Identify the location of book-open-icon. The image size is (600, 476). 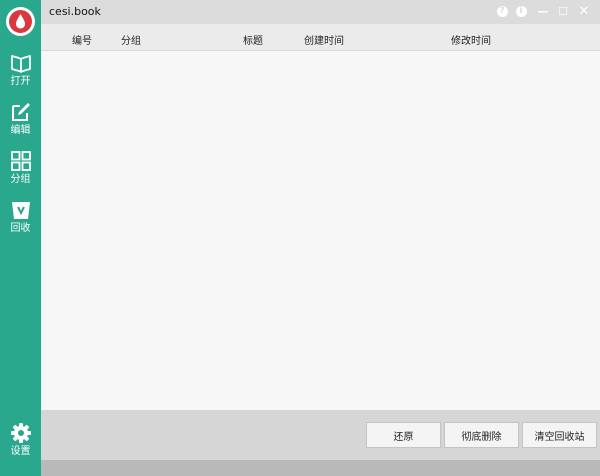
(20, 64).